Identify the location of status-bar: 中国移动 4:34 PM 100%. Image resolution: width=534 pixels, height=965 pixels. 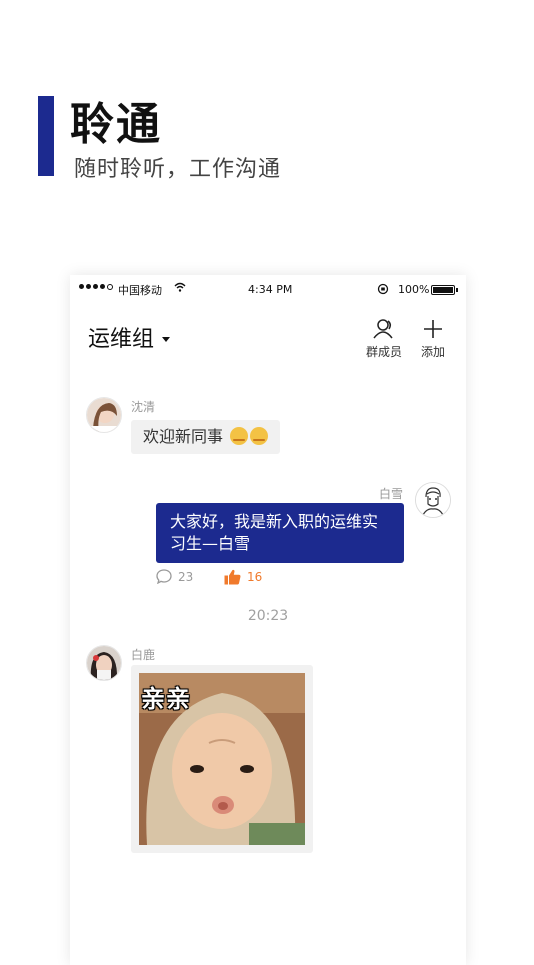
(268, 289).